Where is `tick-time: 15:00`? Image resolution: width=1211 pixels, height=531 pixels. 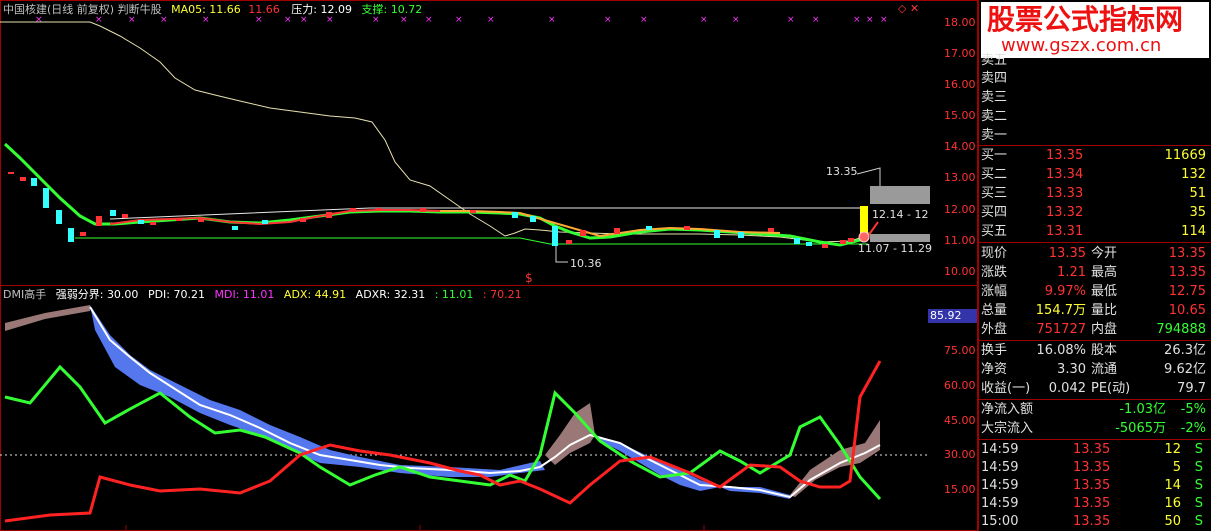 tick-time: 15:00 is located at coordinates (1000, 521).